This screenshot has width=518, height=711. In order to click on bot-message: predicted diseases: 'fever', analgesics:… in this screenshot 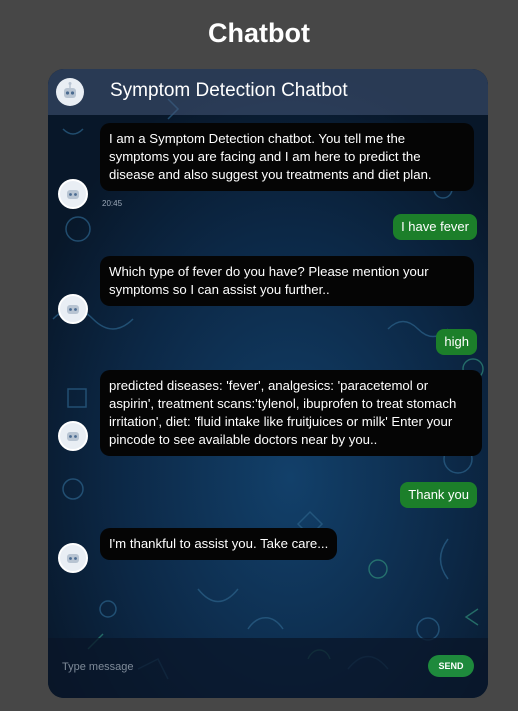, I will do `click(291, 413)`.